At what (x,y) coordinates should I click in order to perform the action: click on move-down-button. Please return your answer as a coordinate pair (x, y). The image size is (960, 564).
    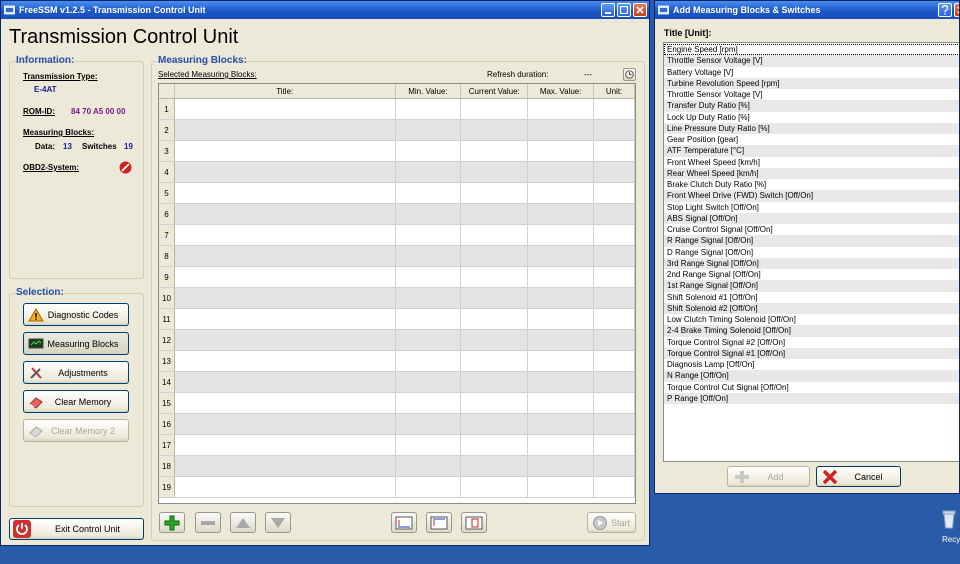
    Looking at the image, I should click on (278, 522).